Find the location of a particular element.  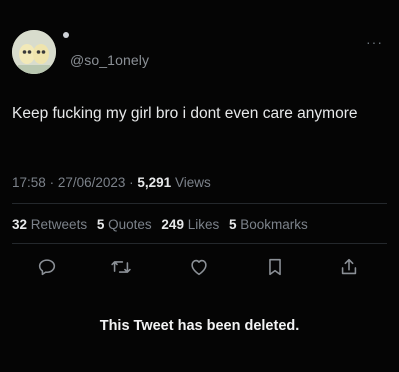

share-button is located at coordinates (349, 267).